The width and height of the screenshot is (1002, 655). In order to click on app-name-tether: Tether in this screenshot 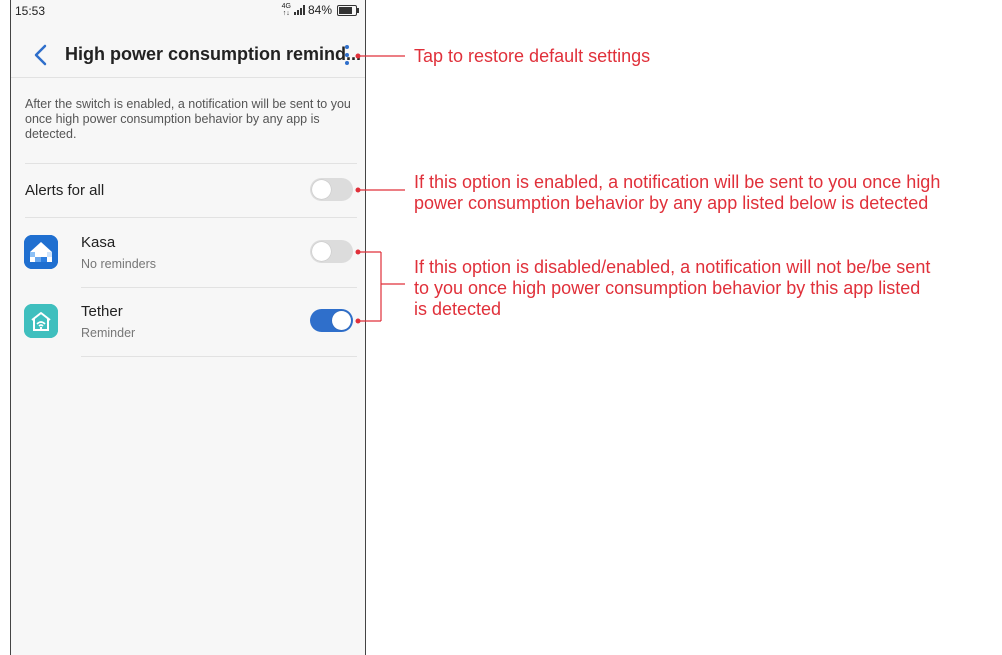, I will do `click(102, 311)`.